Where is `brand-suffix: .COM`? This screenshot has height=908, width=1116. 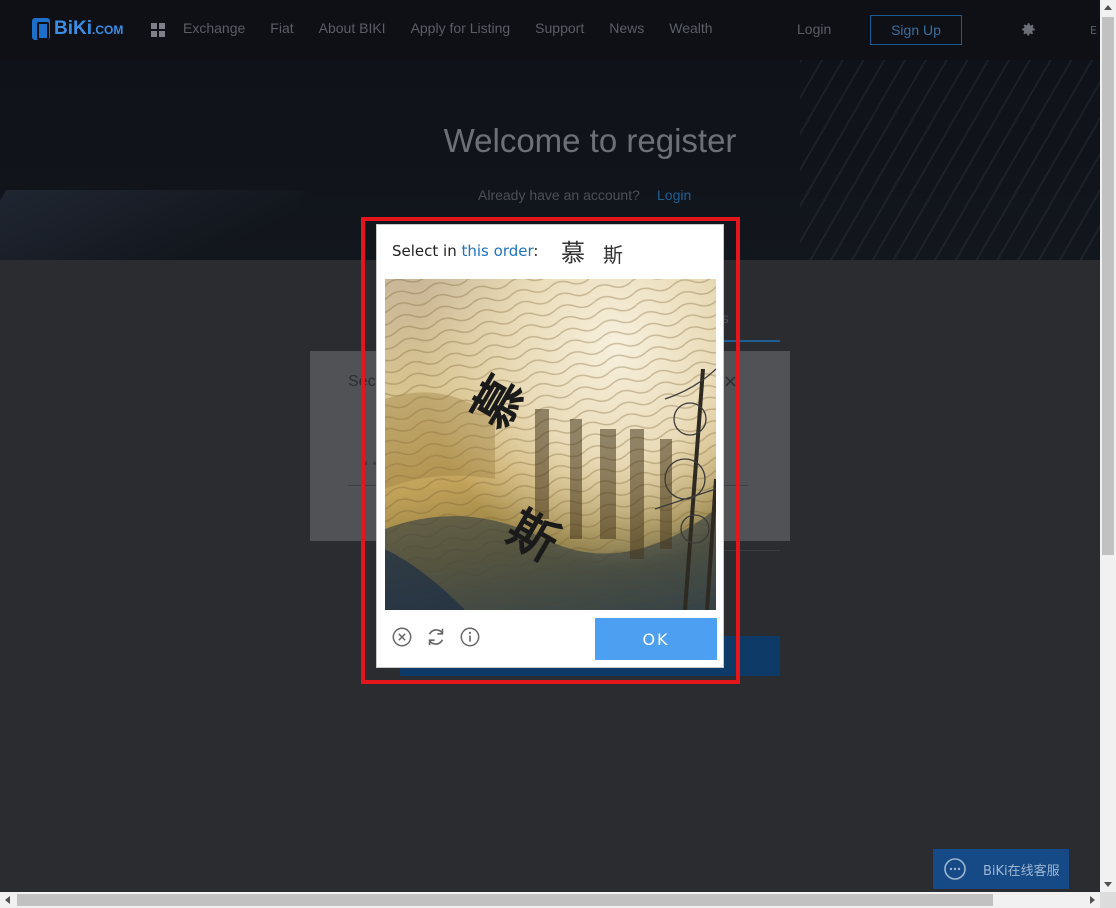
brand-suffix: .COM is located at coordinates (108, 30).